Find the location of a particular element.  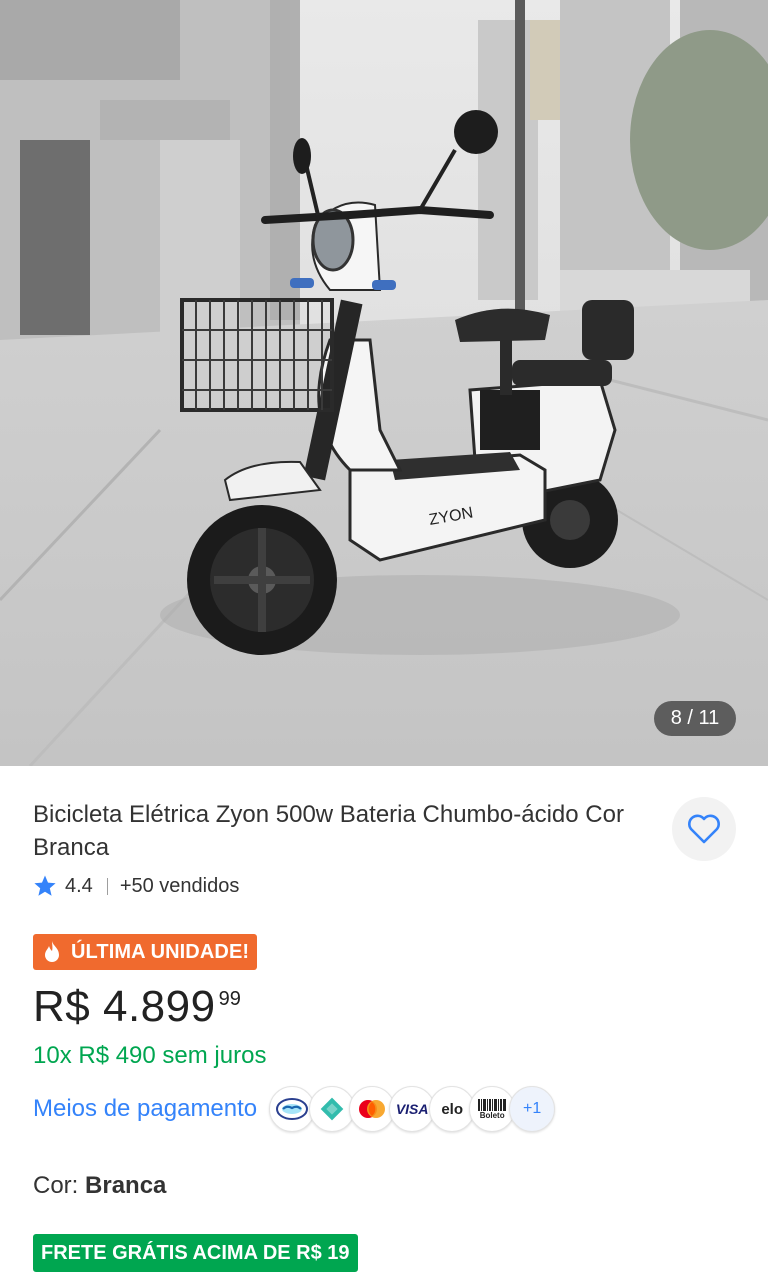

image-counter: 8 / 11 is located at coordinates (695, 718).